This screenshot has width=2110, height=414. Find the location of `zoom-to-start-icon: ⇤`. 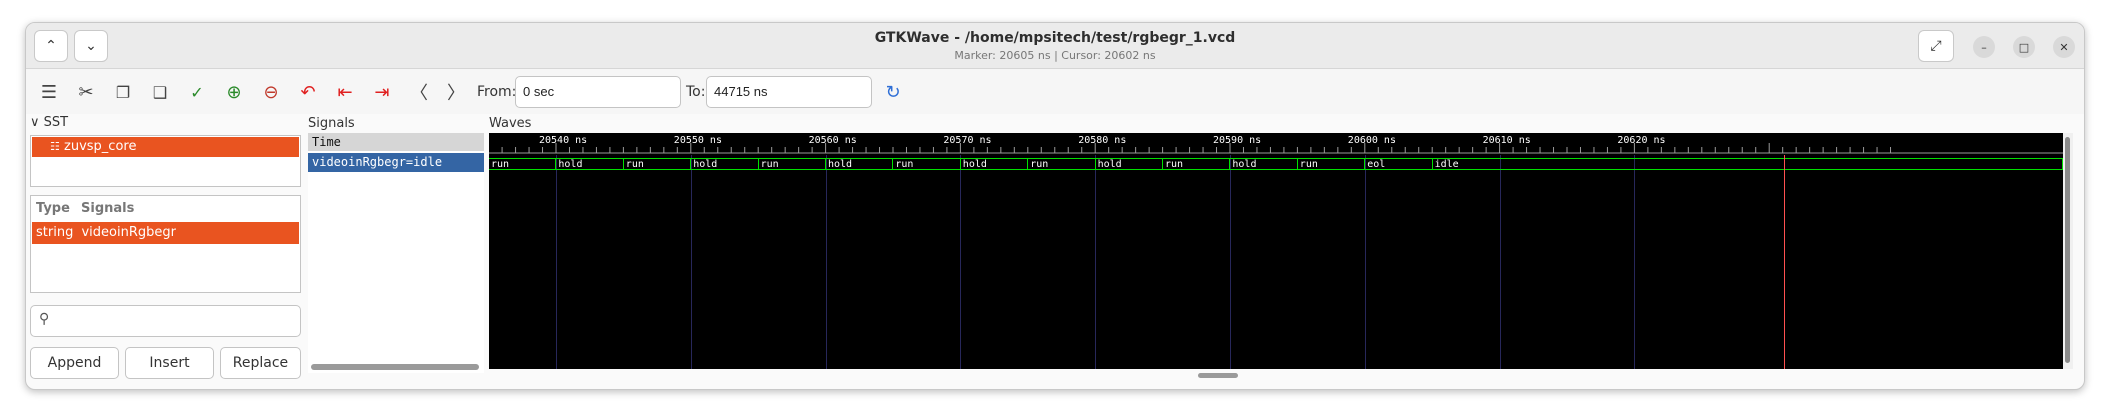

zoom-to-start-icon: ⇤ is located at coordinates (345, 92).